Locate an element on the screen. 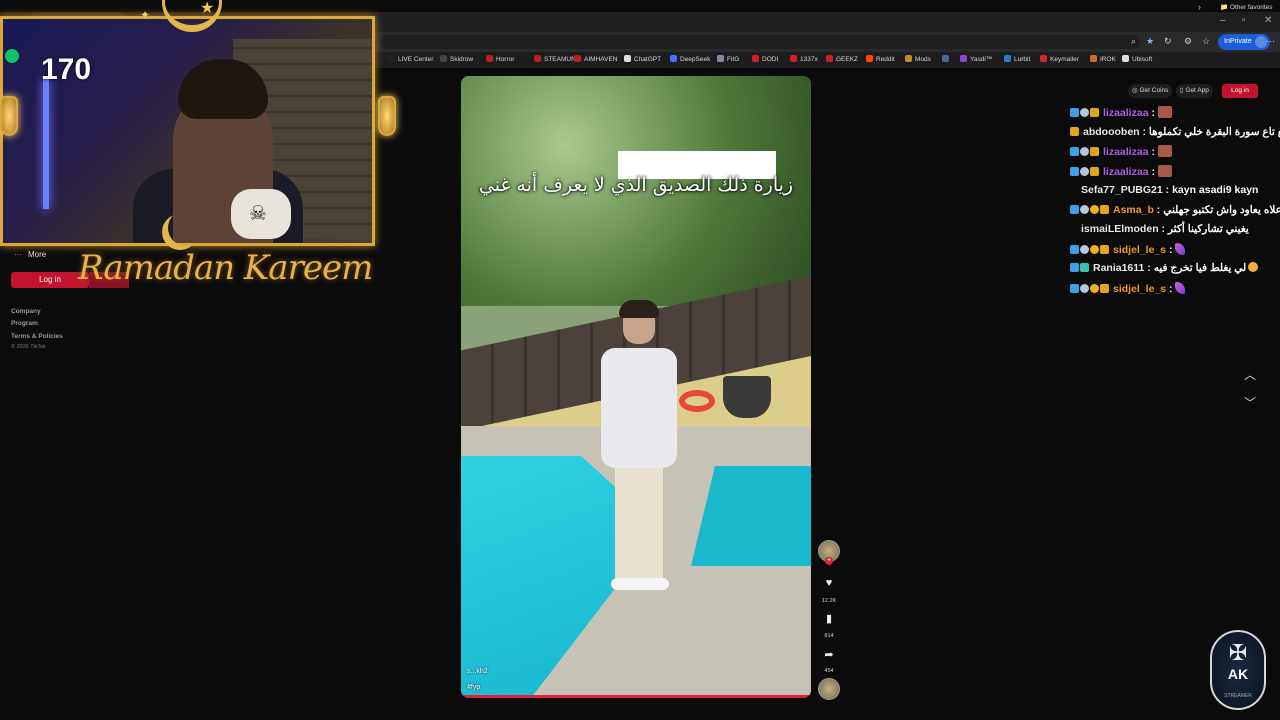 The image size is (1280, 720). viewer-count: 170 is located at coordinates (66, 69).